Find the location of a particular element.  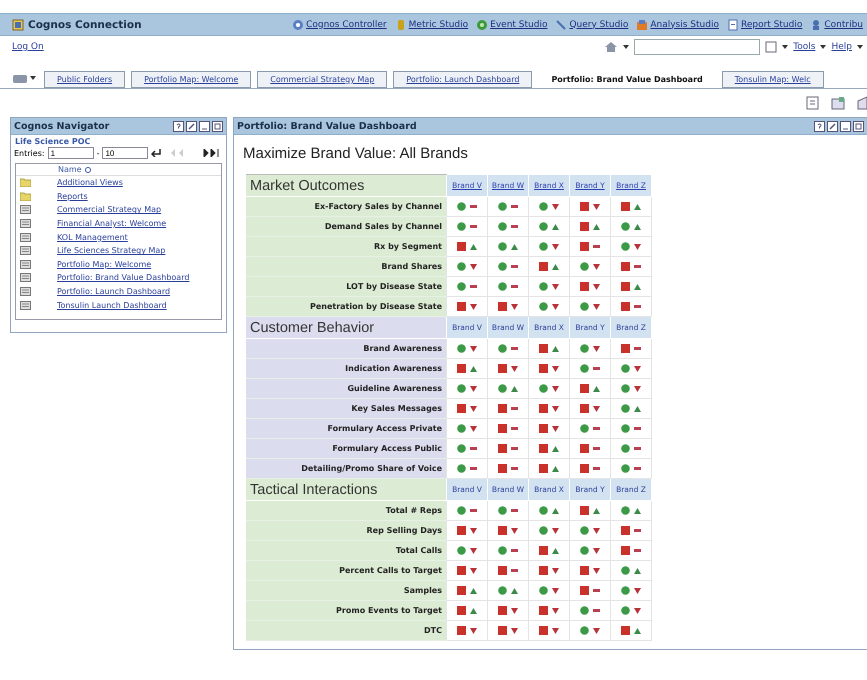

metric-label: Rx by Segment is located at coordinates (346, 246).